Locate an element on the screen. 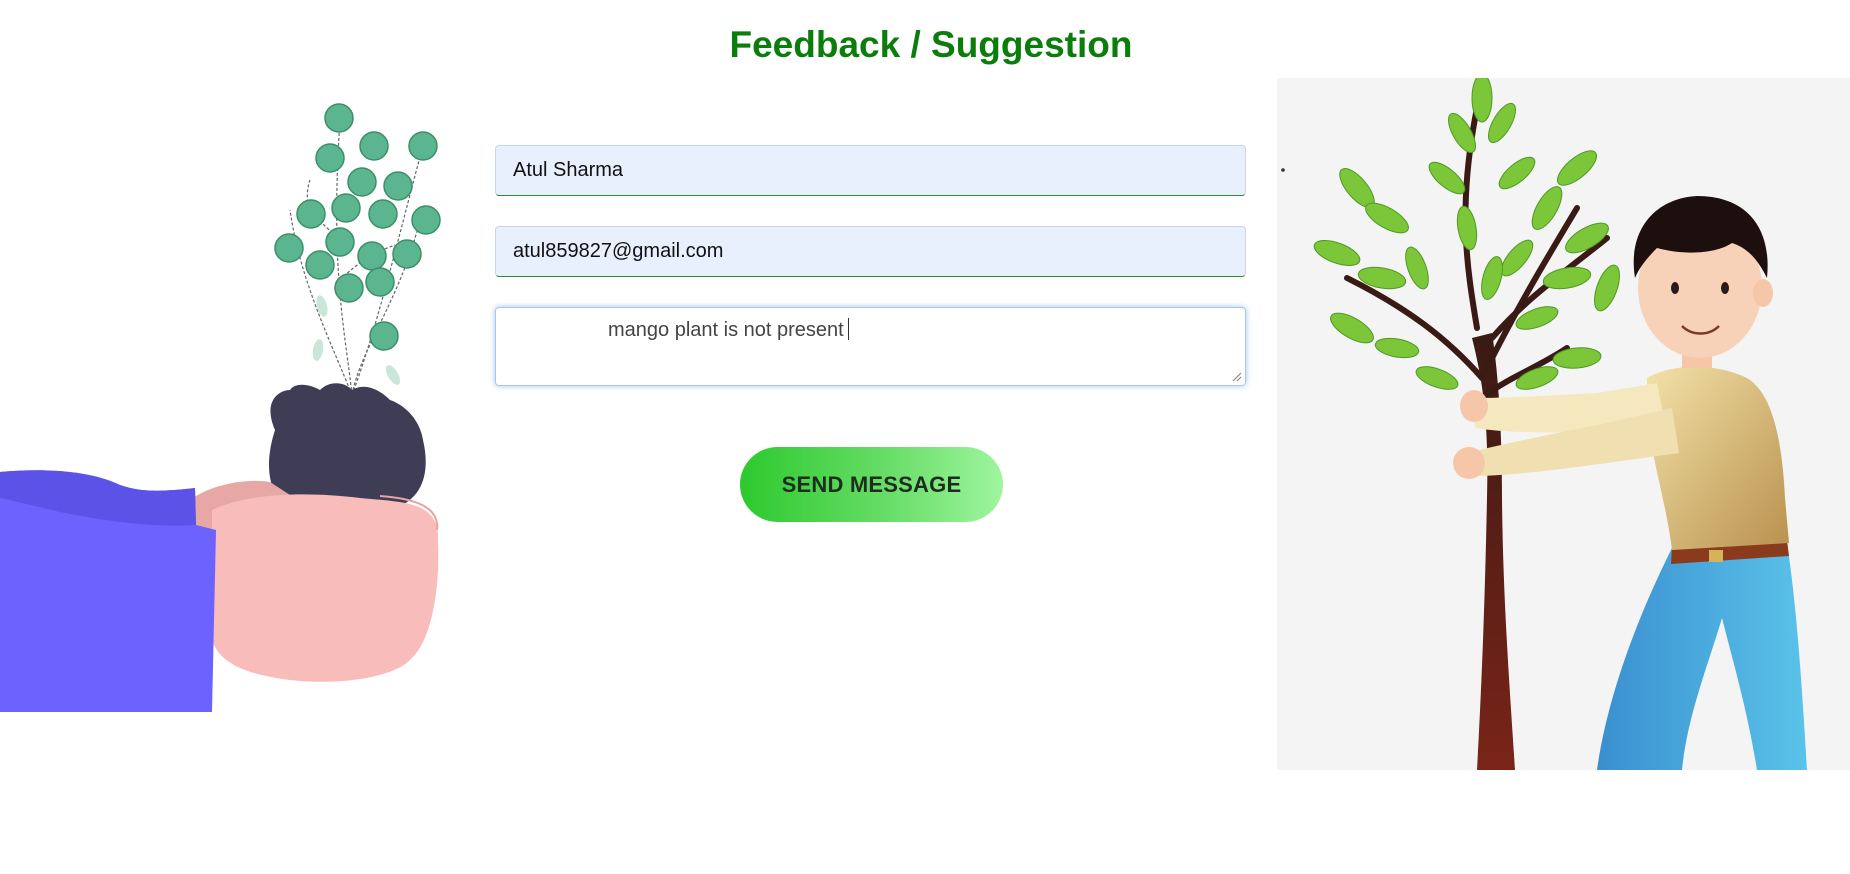 The image size is (1850, 874). email-input: atul859827@gmail.com is located at coordinates (870, 251).